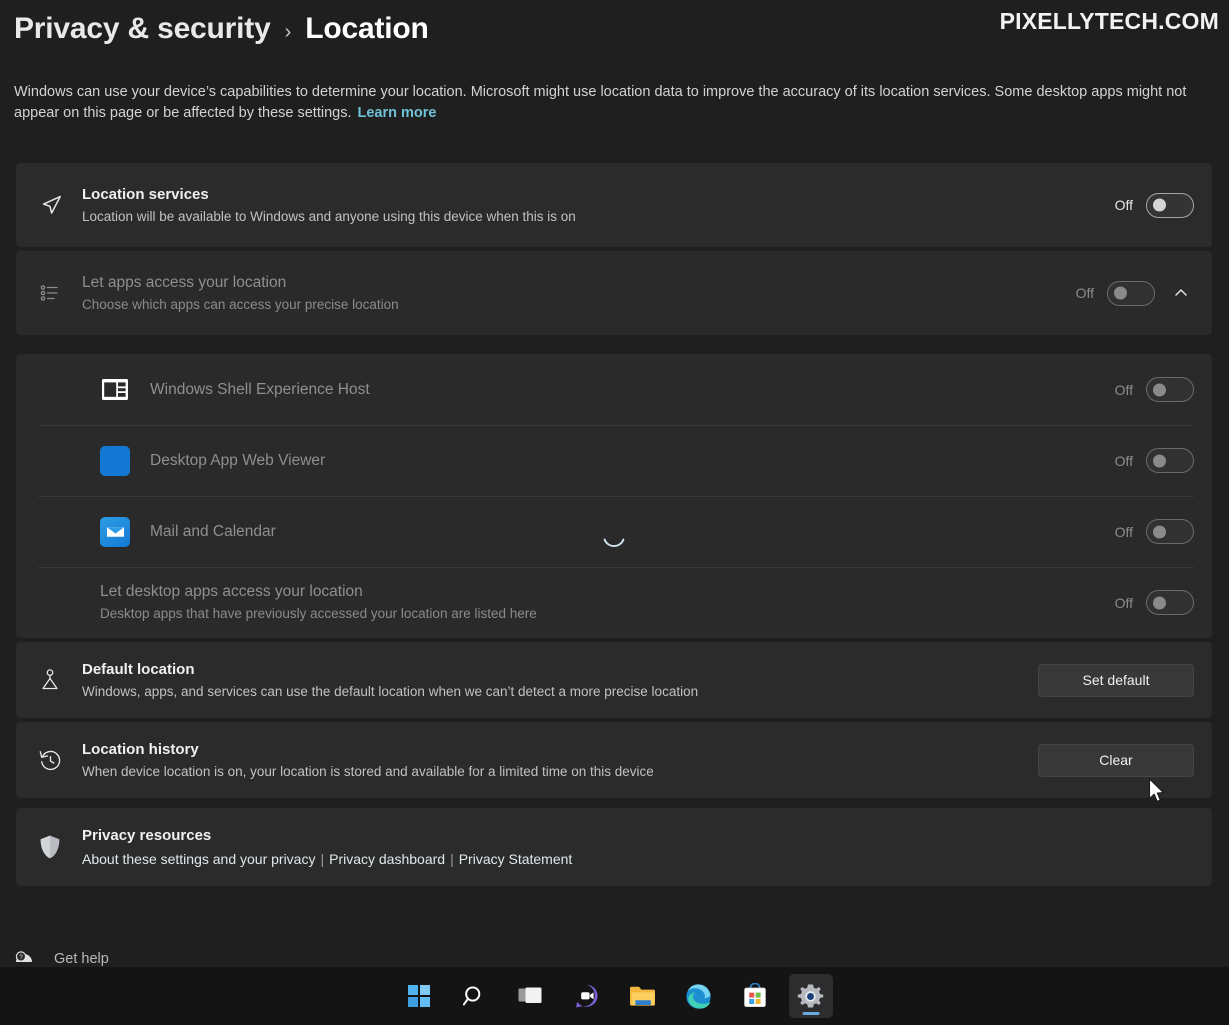 This screenshot has width=1229, height=1025. Describe the element at coordinates (115, 531) in the screenshot. I see `envelope-icon` at that location.